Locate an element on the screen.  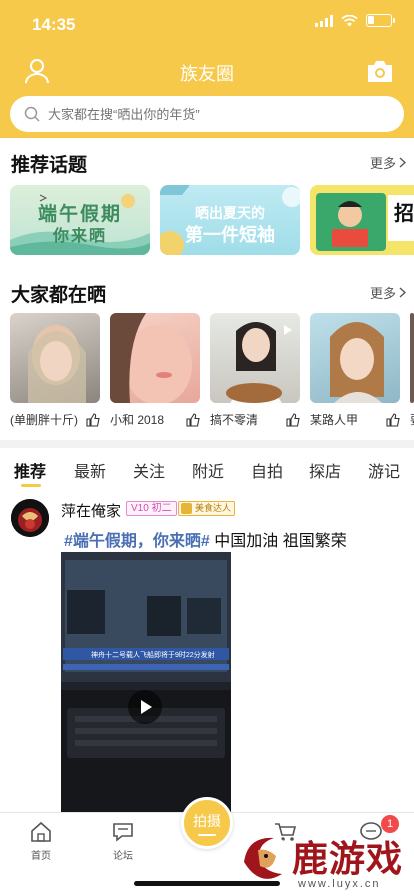
vip-level-badge: V10 初二 is located at coordinates (151, 508).